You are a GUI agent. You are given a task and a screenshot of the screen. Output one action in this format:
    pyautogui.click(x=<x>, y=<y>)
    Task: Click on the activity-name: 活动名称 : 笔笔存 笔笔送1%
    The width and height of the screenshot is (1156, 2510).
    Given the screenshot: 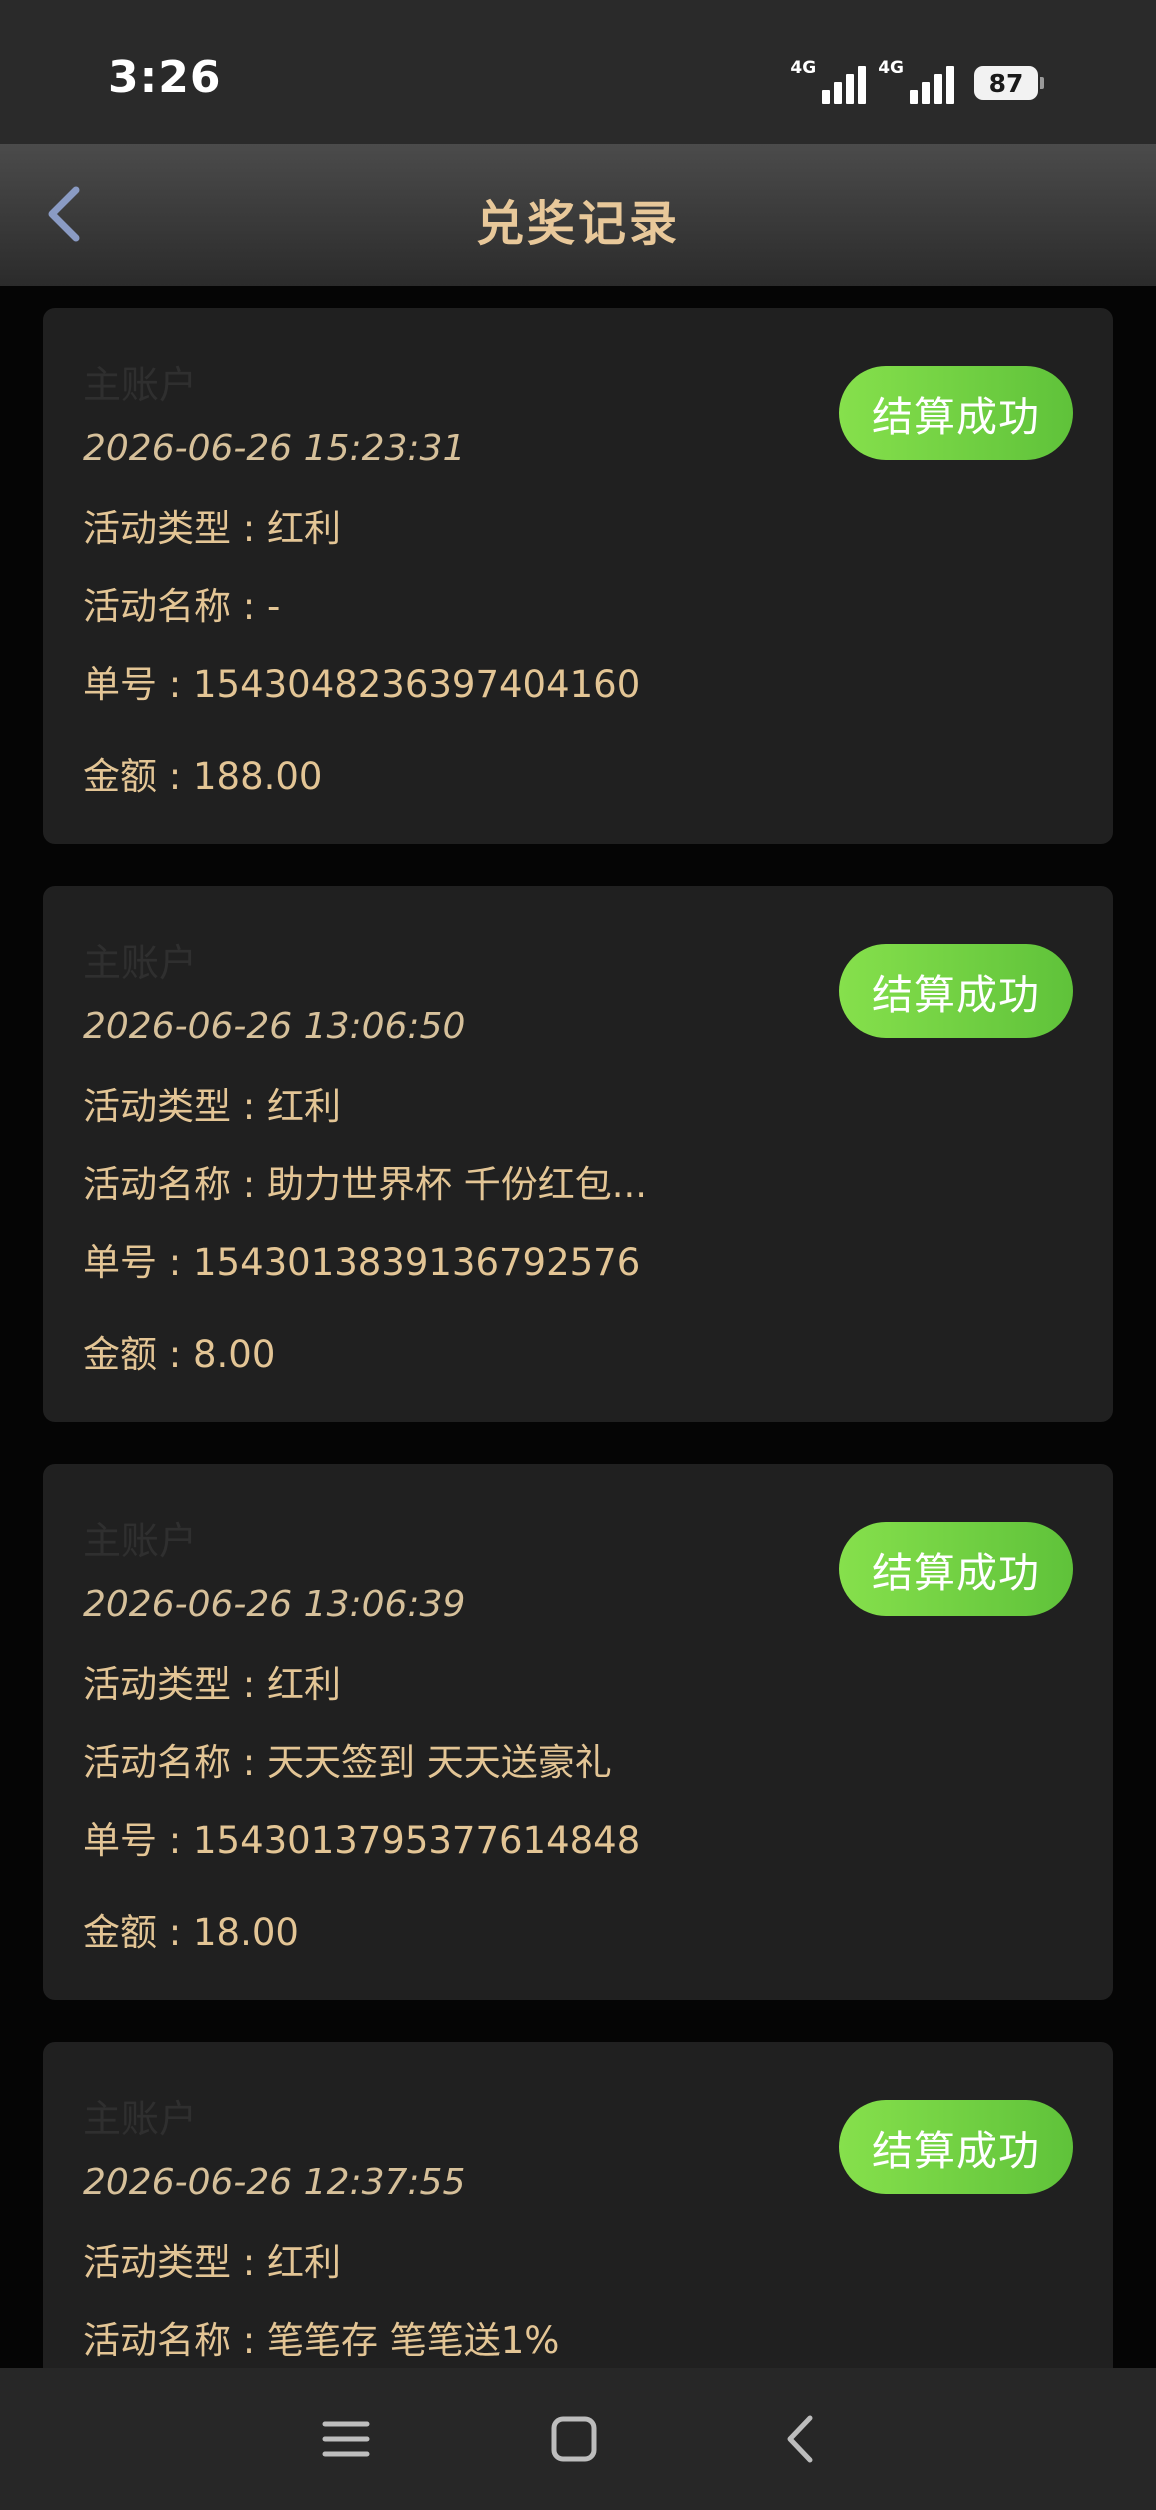 What is the action you would take?
    pyautogui.click(x=321, y=2340)
    